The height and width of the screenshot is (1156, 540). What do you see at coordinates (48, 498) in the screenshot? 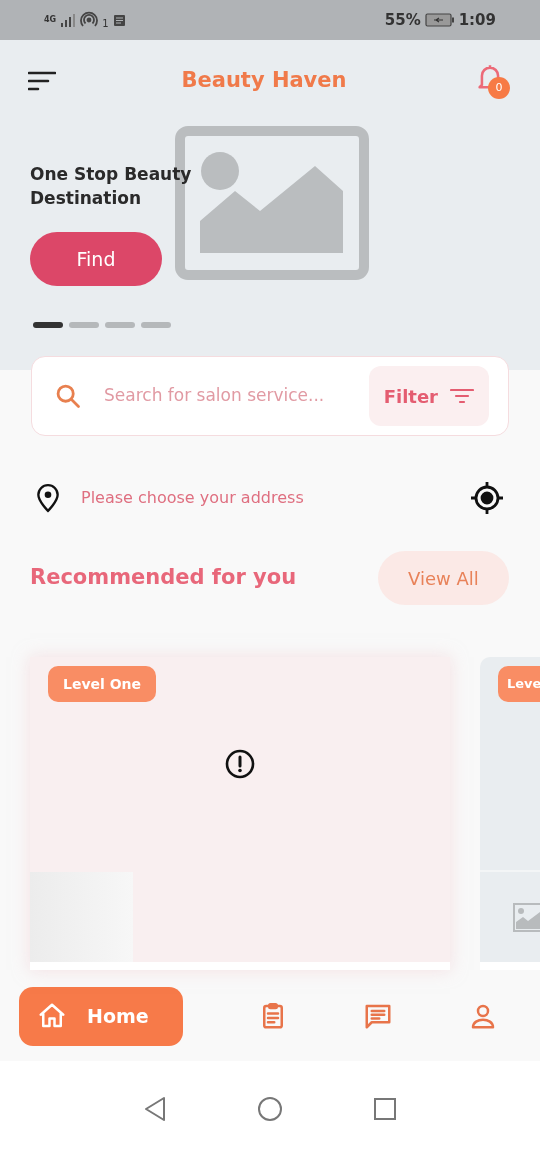
I see `location-pin-icon` at bounding box center [48, 498].